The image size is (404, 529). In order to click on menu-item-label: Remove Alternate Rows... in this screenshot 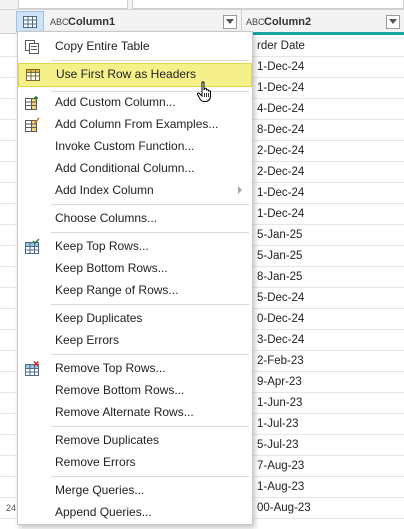, I will do `click(124, 412)`.